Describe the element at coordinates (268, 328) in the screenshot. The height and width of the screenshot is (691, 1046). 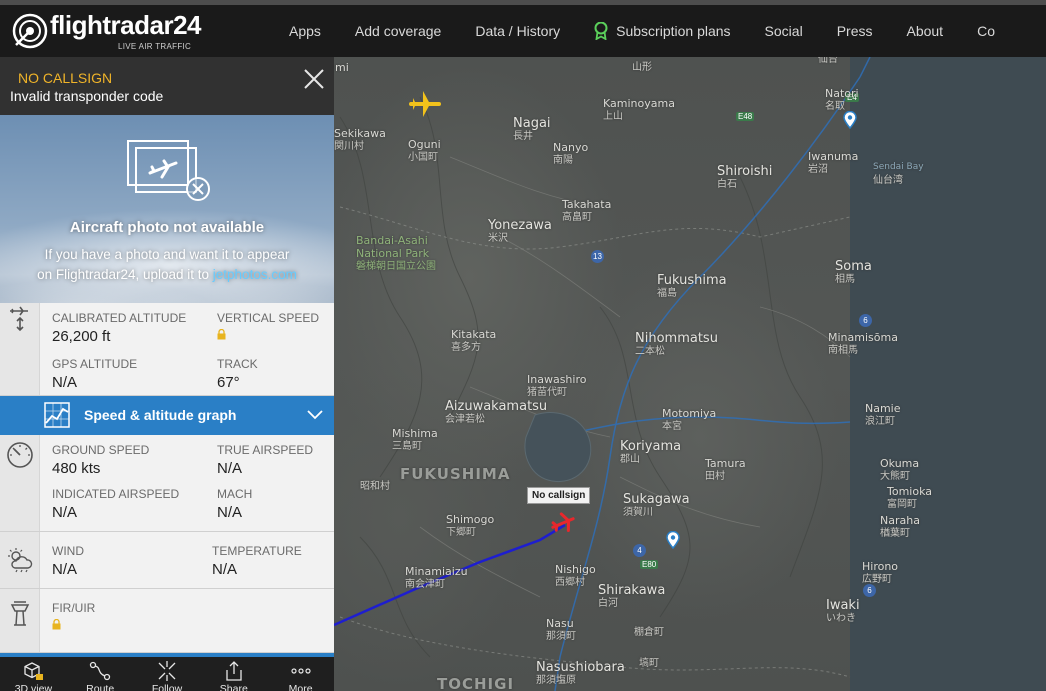
I see `vertical-speed-field: VERTICAL SPEED` at that location.